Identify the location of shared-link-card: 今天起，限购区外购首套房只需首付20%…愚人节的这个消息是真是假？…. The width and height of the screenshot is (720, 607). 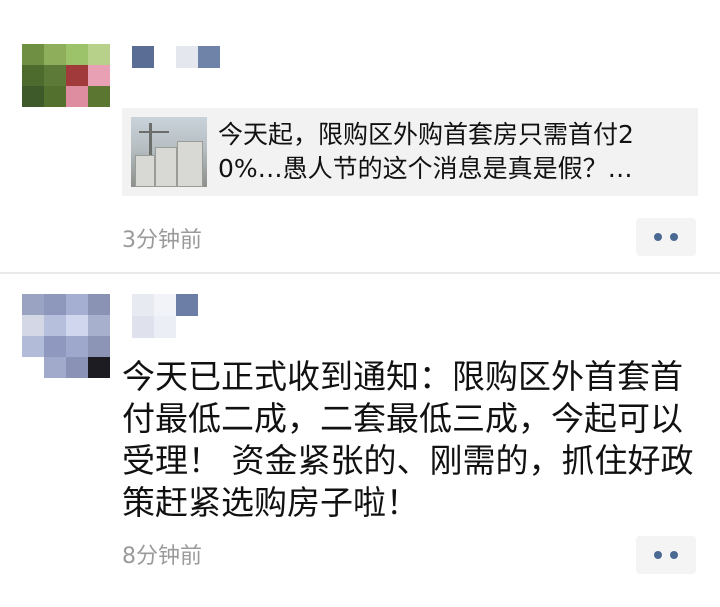
(410, 152).